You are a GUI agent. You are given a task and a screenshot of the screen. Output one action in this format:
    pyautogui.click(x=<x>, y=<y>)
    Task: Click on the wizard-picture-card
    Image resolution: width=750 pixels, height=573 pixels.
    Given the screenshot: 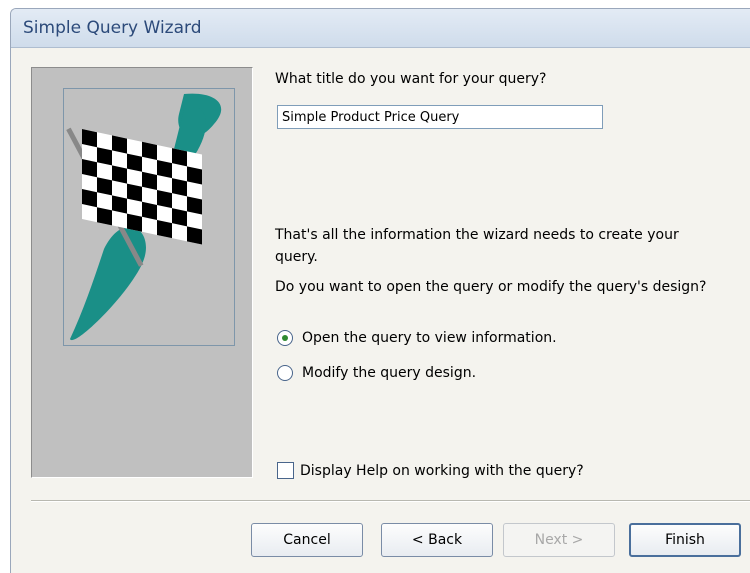 What is the action you would take?
    pyautogui.click(x=149, y=217)
    